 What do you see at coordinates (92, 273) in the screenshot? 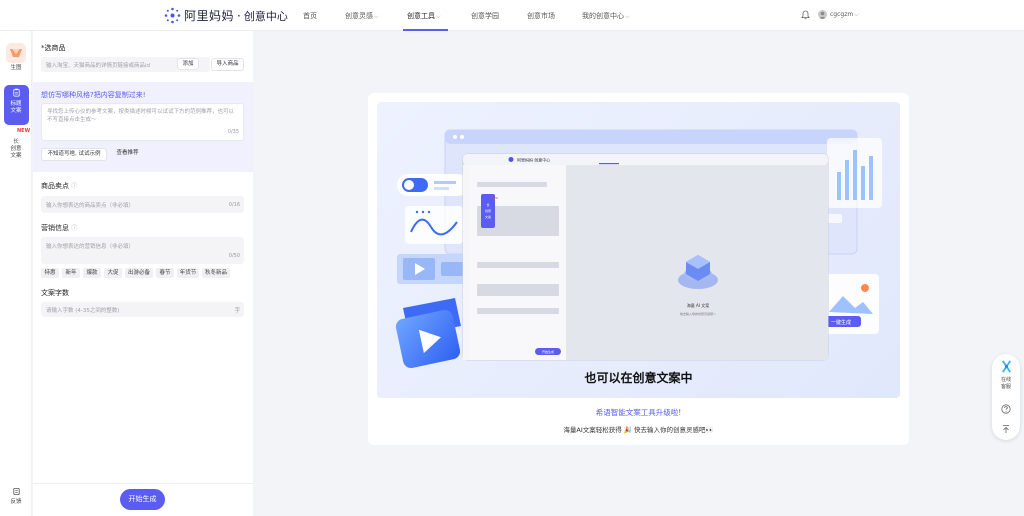
I see `tag-chip: 爆款` at bounding box center [92, 273].